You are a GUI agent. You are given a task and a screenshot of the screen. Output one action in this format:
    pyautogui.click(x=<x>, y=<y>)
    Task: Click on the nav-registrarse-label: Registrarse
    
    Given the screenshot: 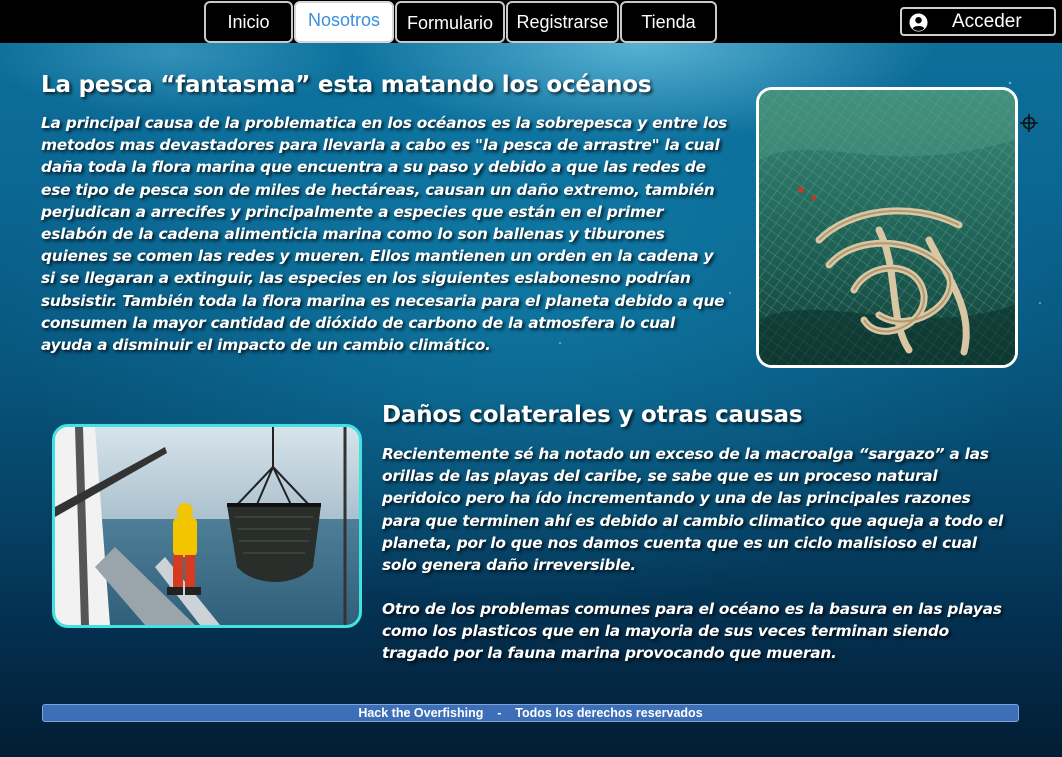 What is the action you would take?
    pyautogui.click(x=562, y=21)
    